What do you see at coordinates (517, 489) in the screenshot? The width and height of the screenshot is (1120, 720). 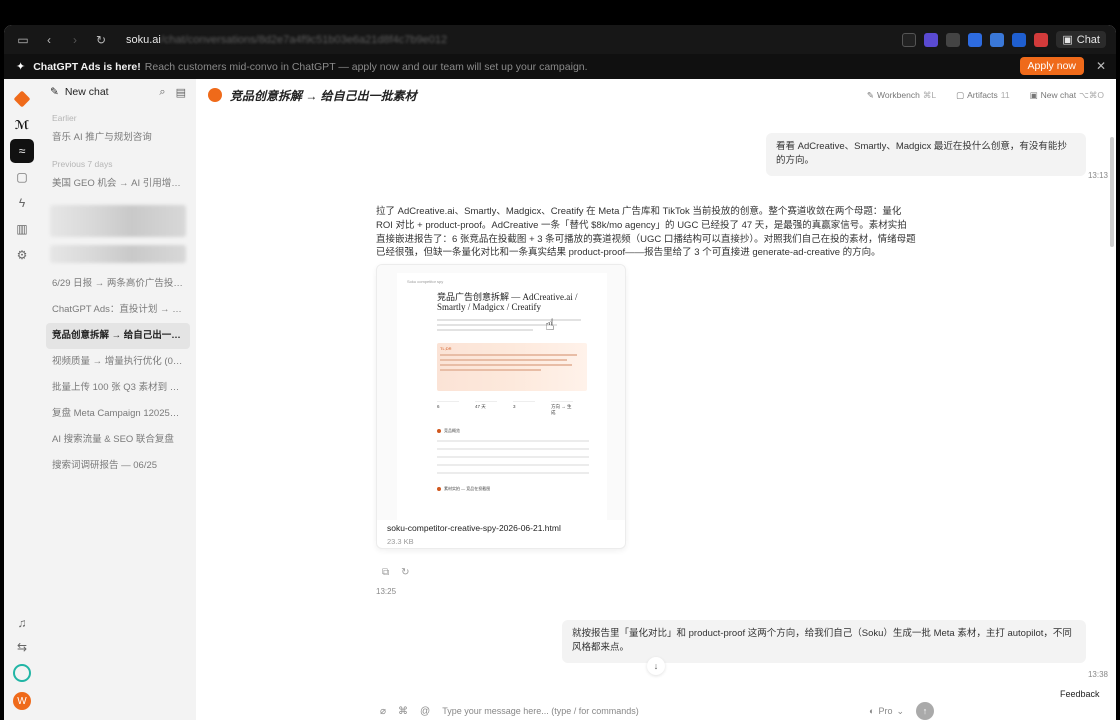 I see `preview-section: 素材实拍 — 竞品在投截图` at bounding box center [517, 489].